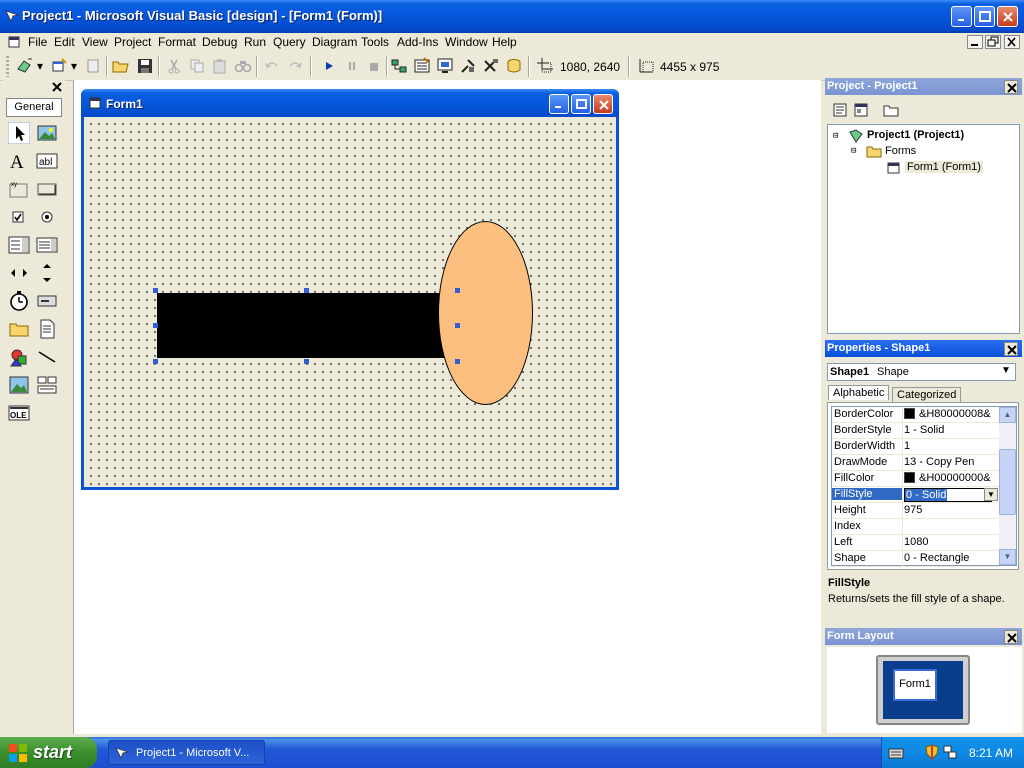  I want to click on form-minimize-button, so click(559, 104).